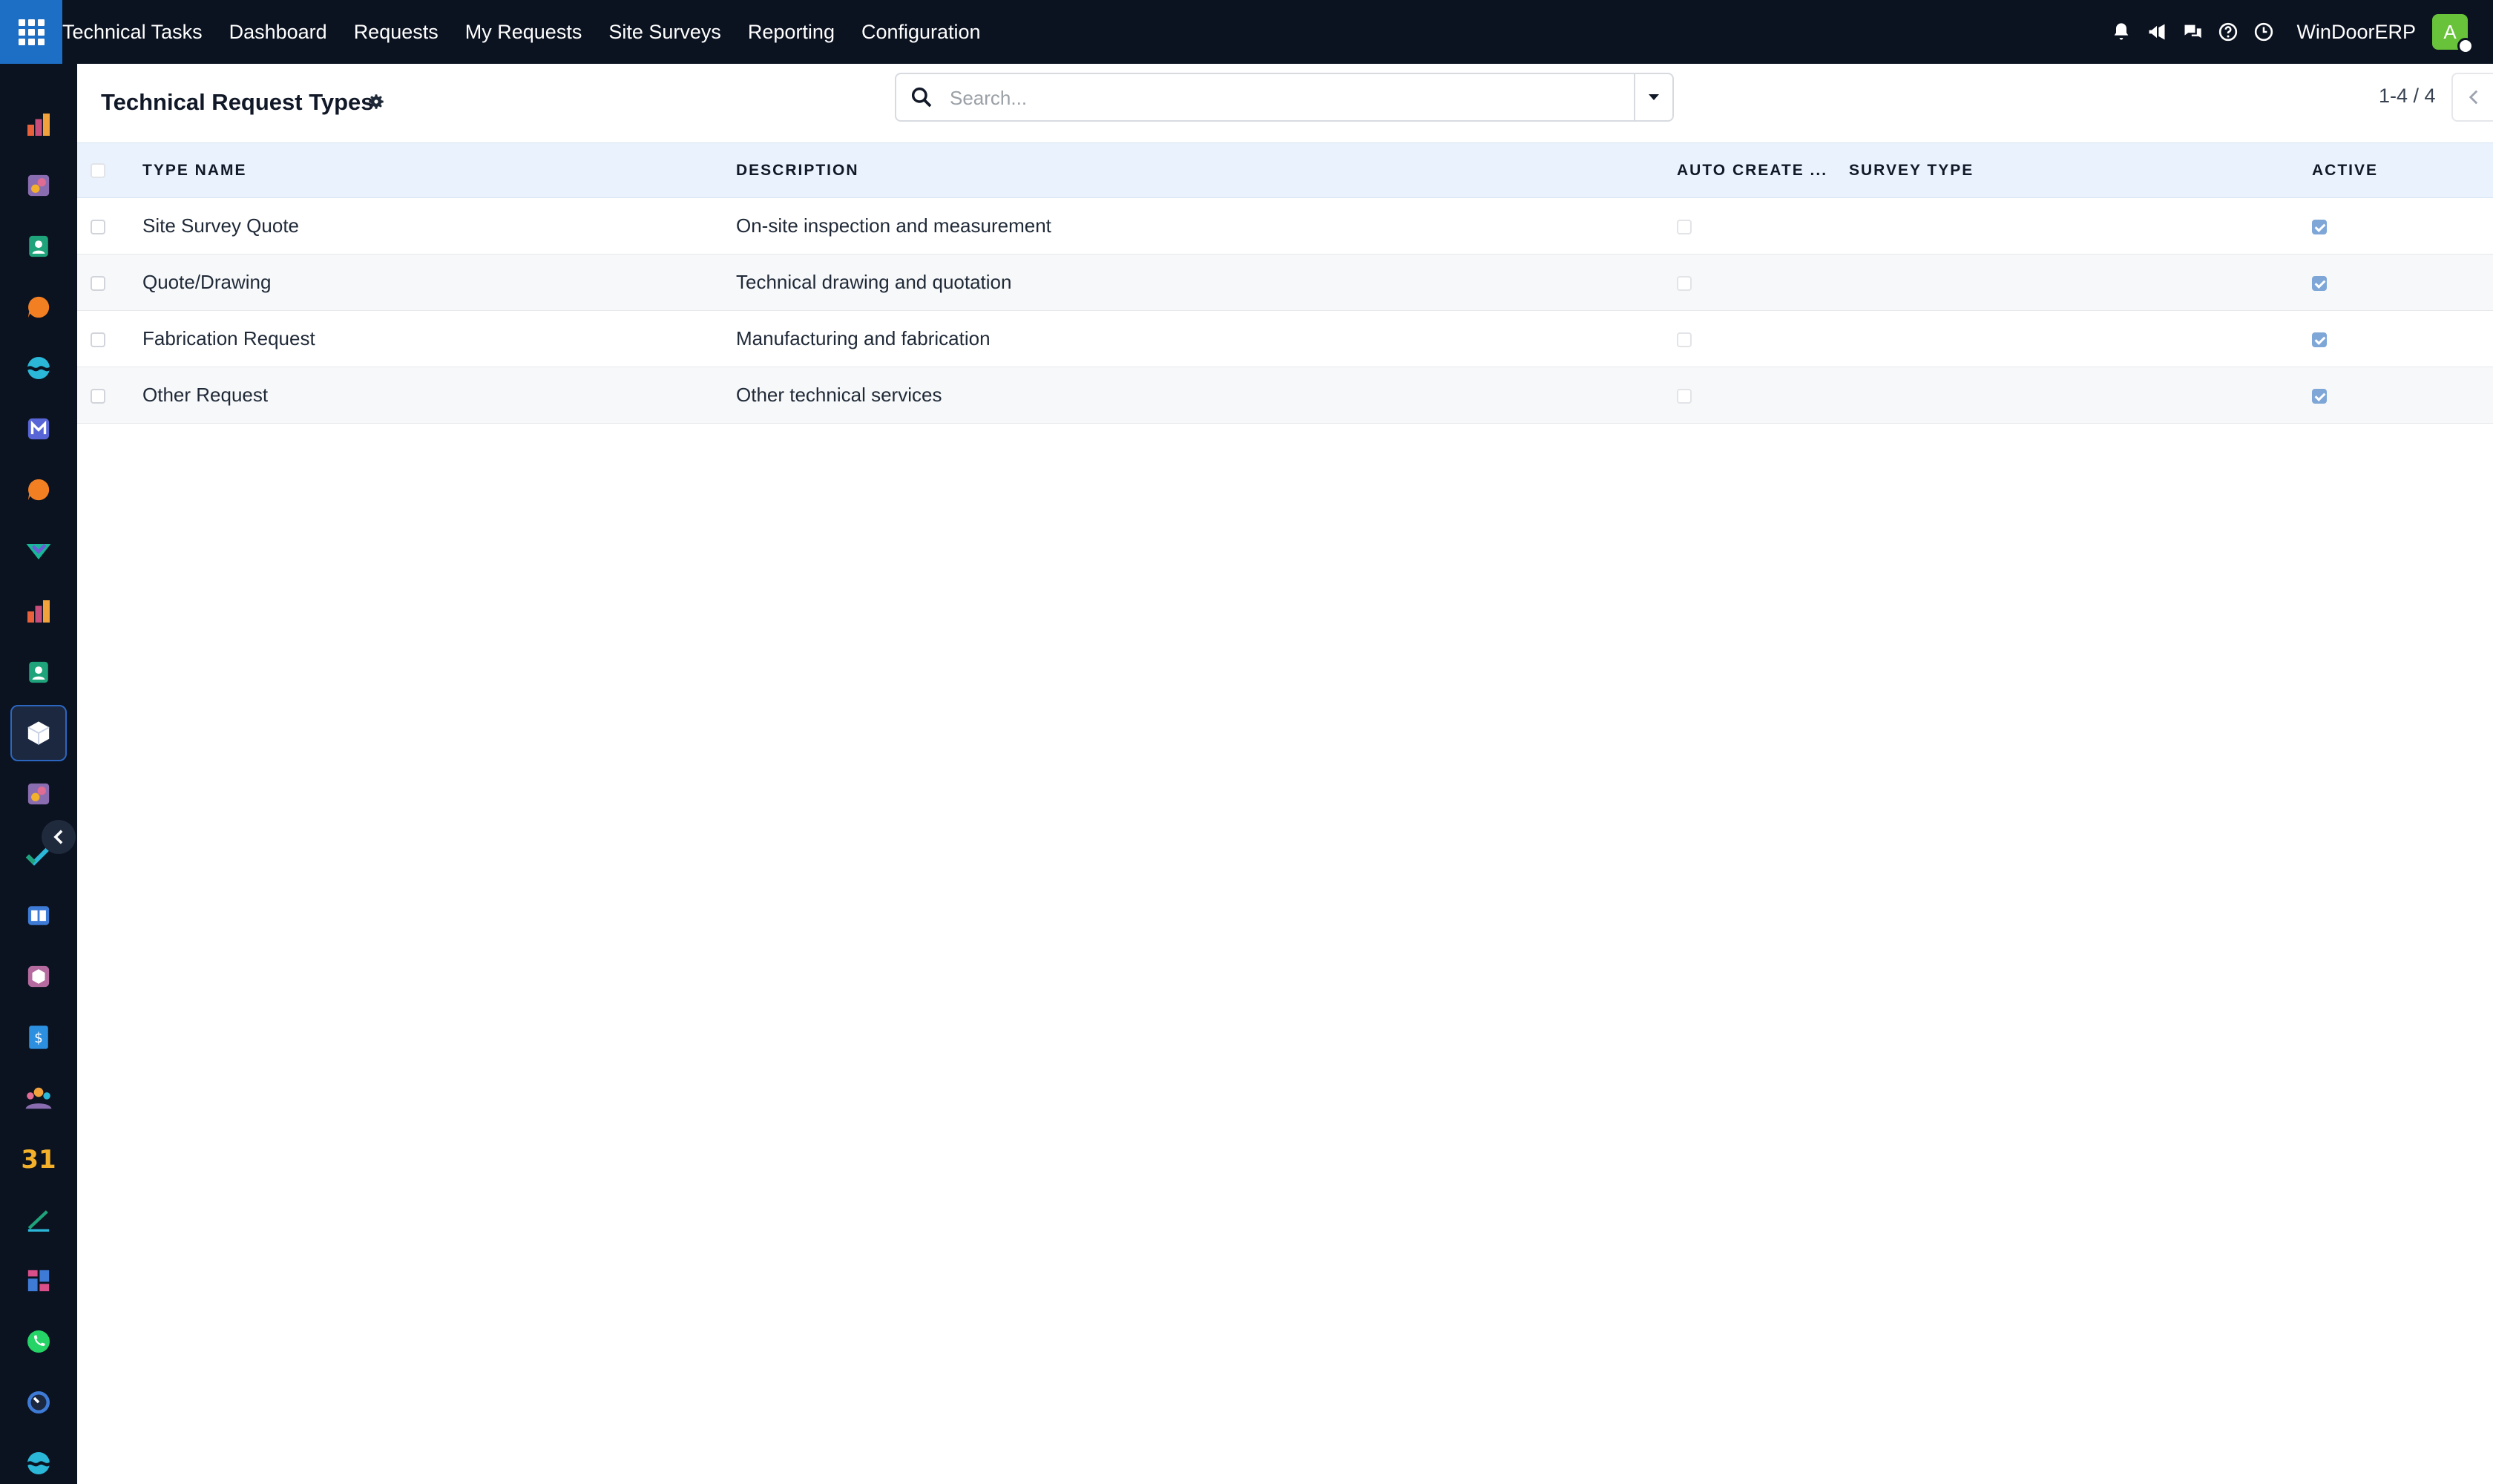 The width and height of the screenshot is (2493, 1484). Describe the element at coordinates (376, 101) in the screenshot. I see `gear-icon` at that location.